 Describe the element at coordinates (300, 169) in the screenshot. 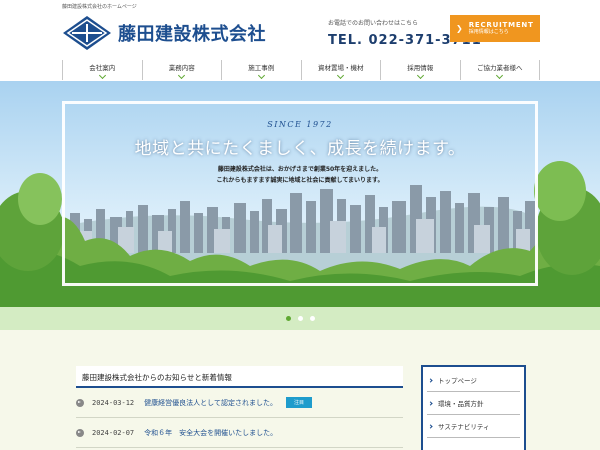

I see `hero-subtext-line1: 藤田建設株式会社は、おかげさまで創業50年を迎えました。` at that location.